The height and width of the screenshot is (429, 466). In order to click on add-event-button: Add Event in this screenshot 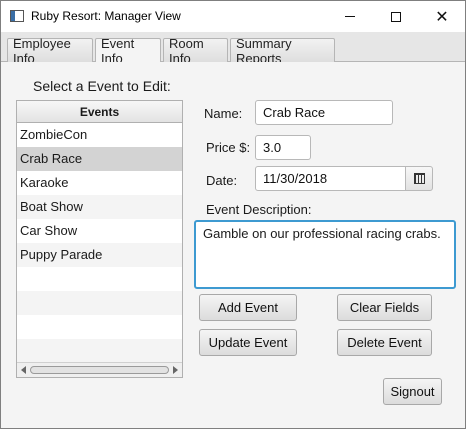, I will do `click(248, 307)`.